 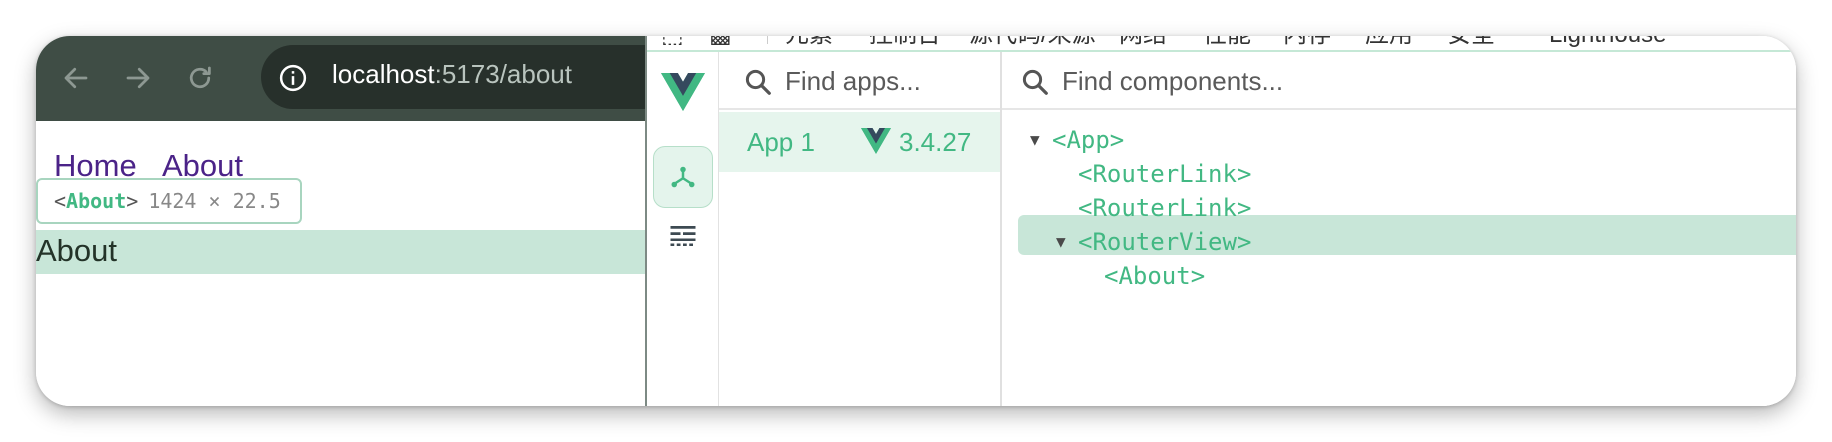 I want to click on app-name: App 1, so click(x=781, y=142).